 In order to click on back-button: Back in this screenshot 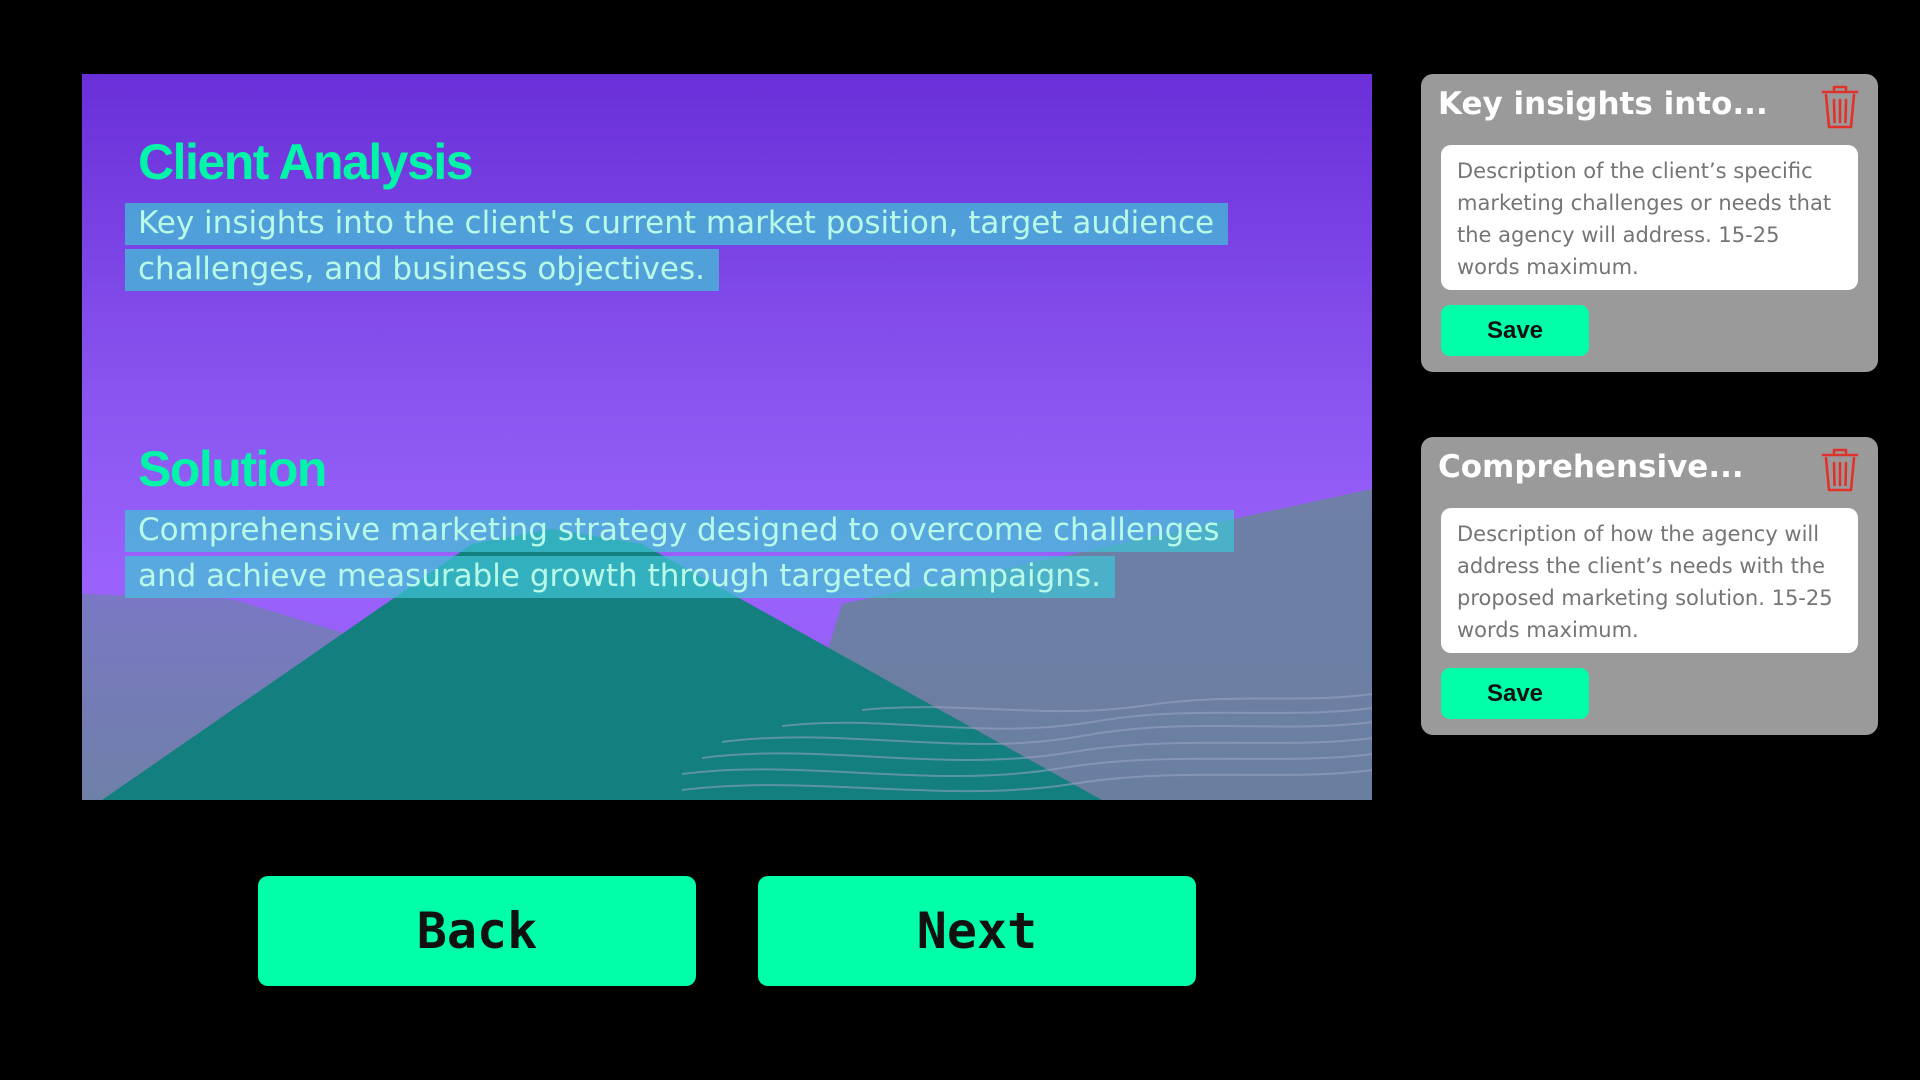, I will do `click(477, 931)`.